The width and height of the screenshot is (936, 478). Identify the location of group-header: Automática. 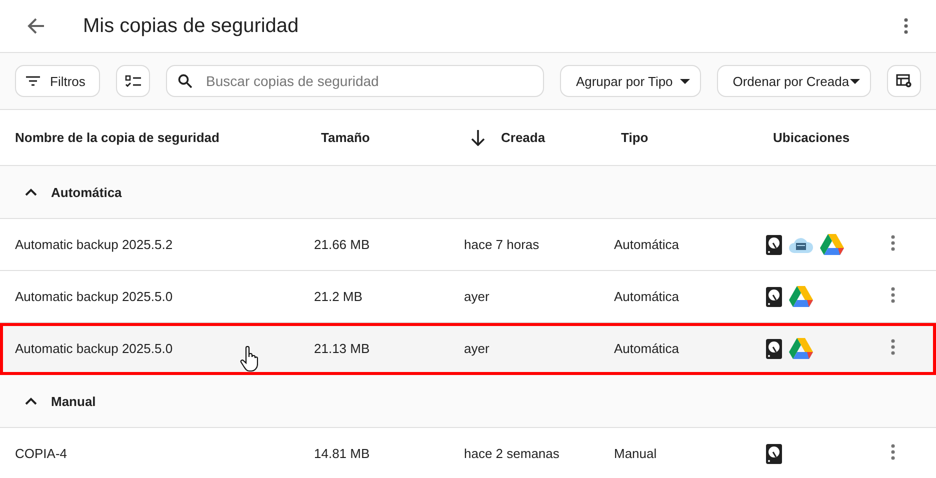
(468, 192).